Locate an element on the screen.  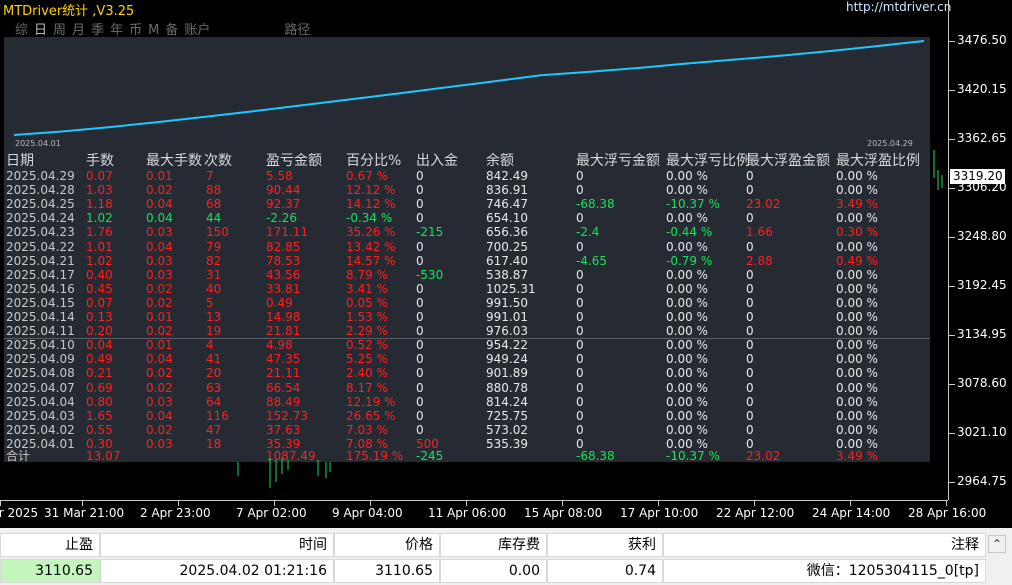
table-cell: 0.21 is located at coordinates (99, 373).